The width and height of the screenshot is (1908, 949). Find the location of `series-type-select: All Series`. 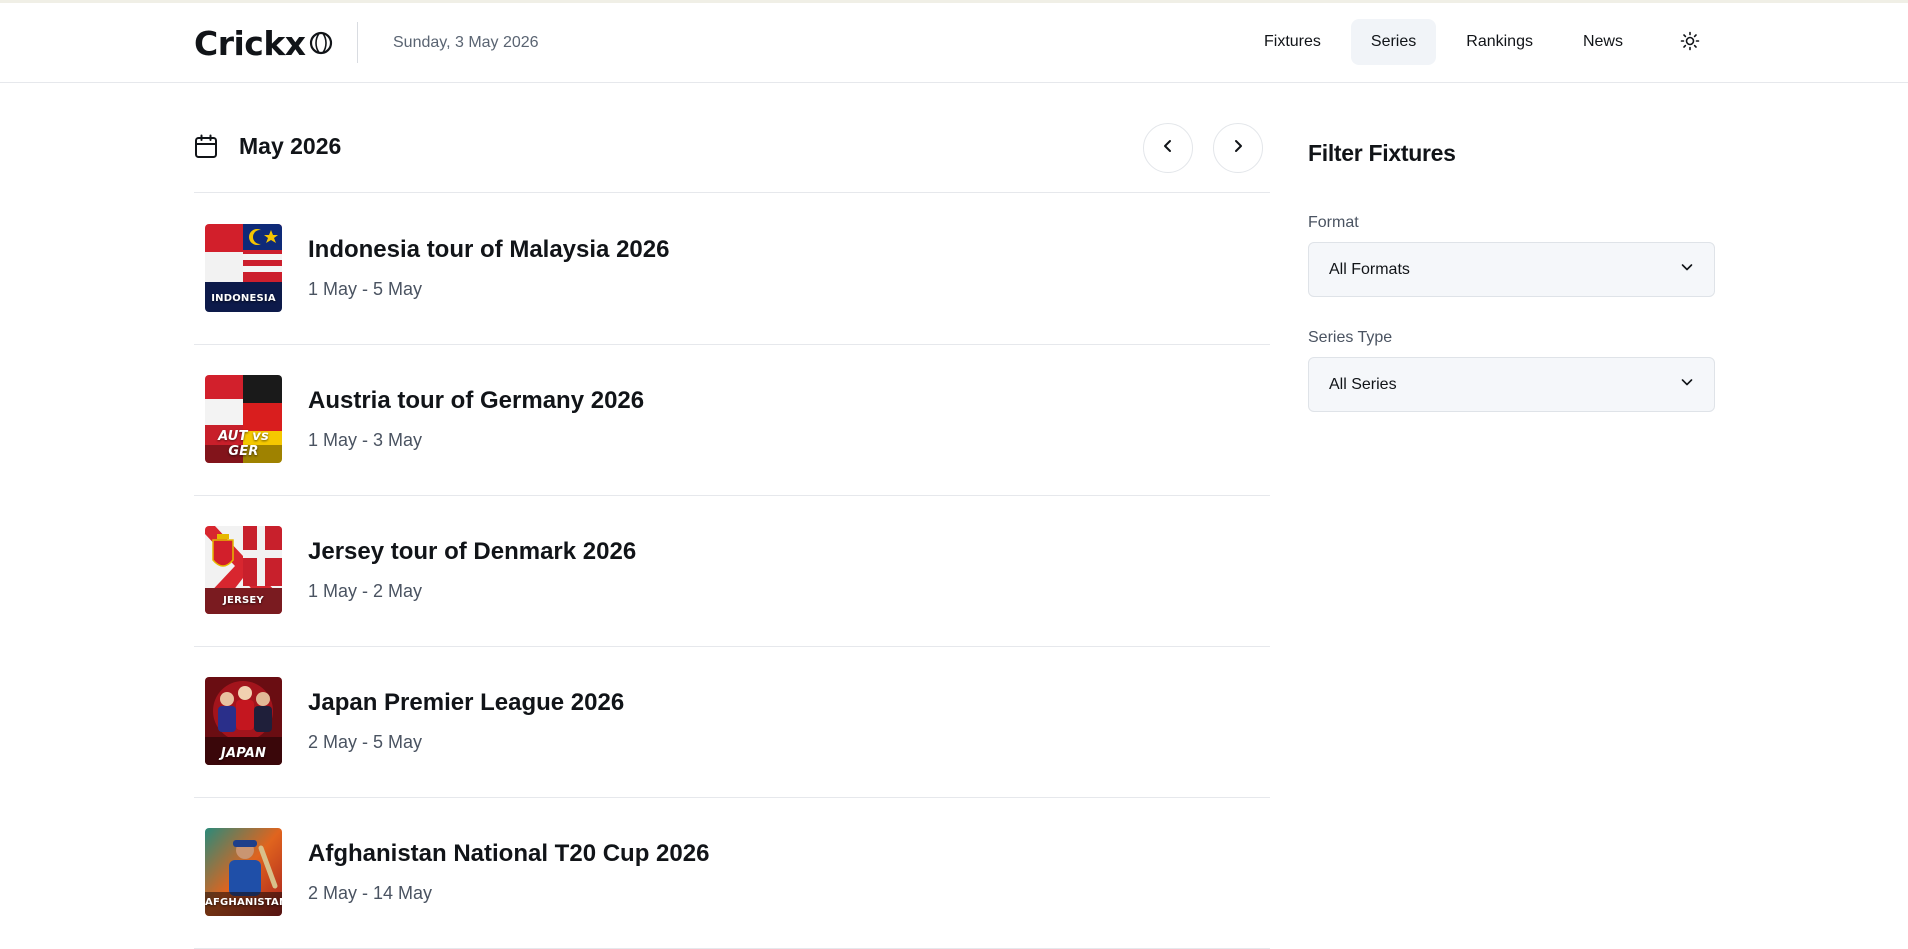

series-type-select: All Series is located at coordinates (1511, 384).